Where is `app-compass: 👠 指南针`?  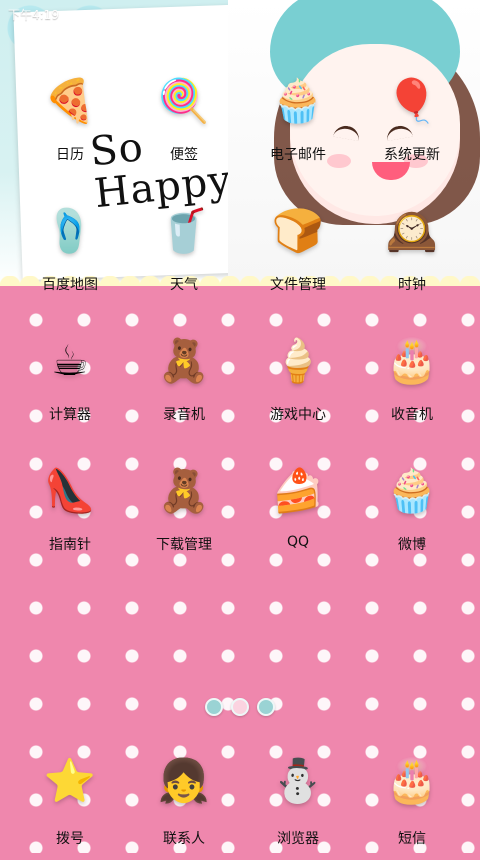 app-compass: 👠 指南针 is located at coordinates (70, 515).